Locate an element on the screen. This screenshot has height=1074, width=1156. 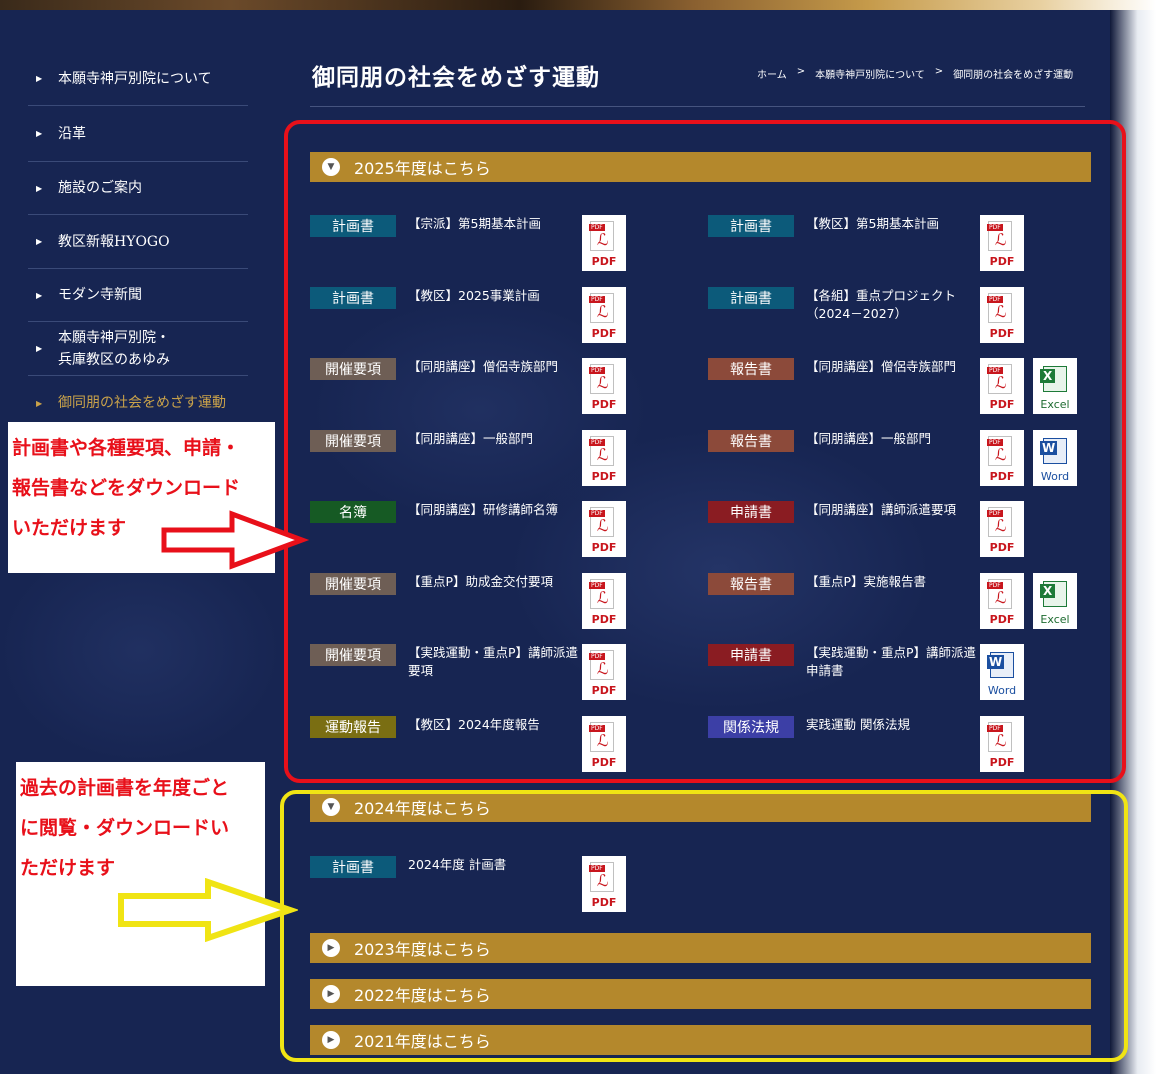
sidebar-item-about: ▶ 本願寺神戸別院について is located at coordinates (138, 79).